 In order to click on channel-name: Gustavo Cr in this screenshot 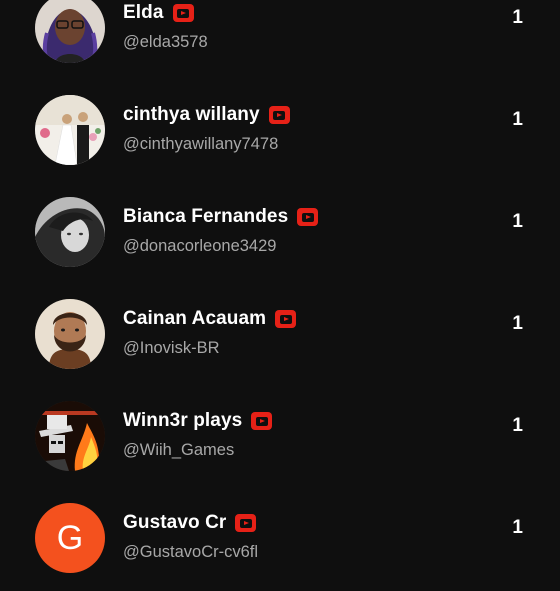, I will do `click(174, 523)`.